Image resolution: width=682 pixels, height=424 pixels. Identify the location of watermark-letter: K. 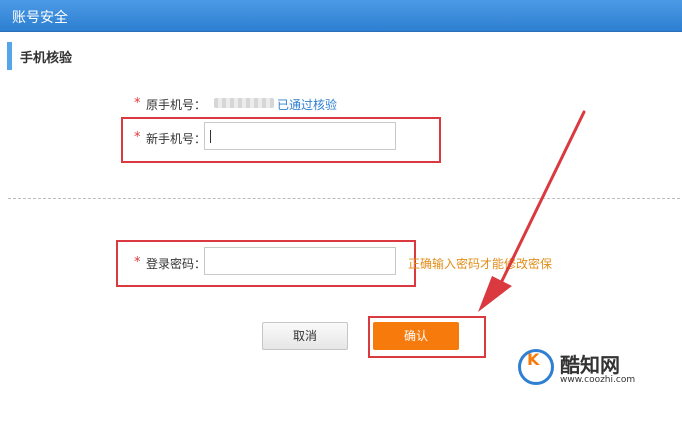
(533, 359).